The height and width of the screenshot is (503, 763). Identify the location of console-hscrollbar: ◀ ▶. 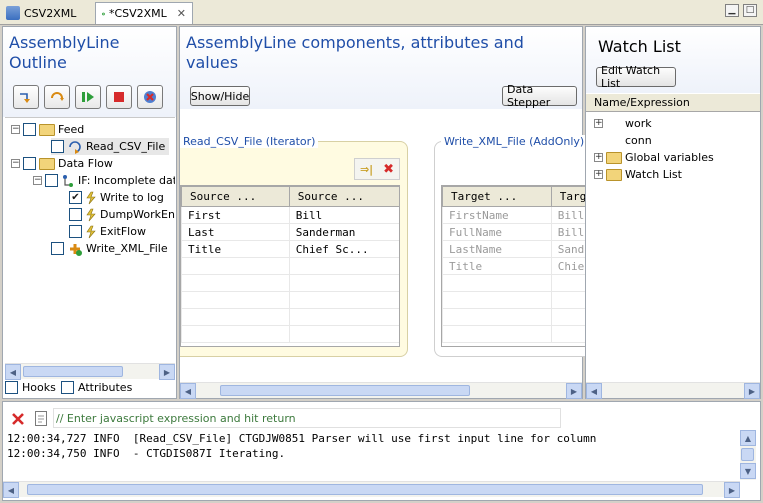
(371, 489).